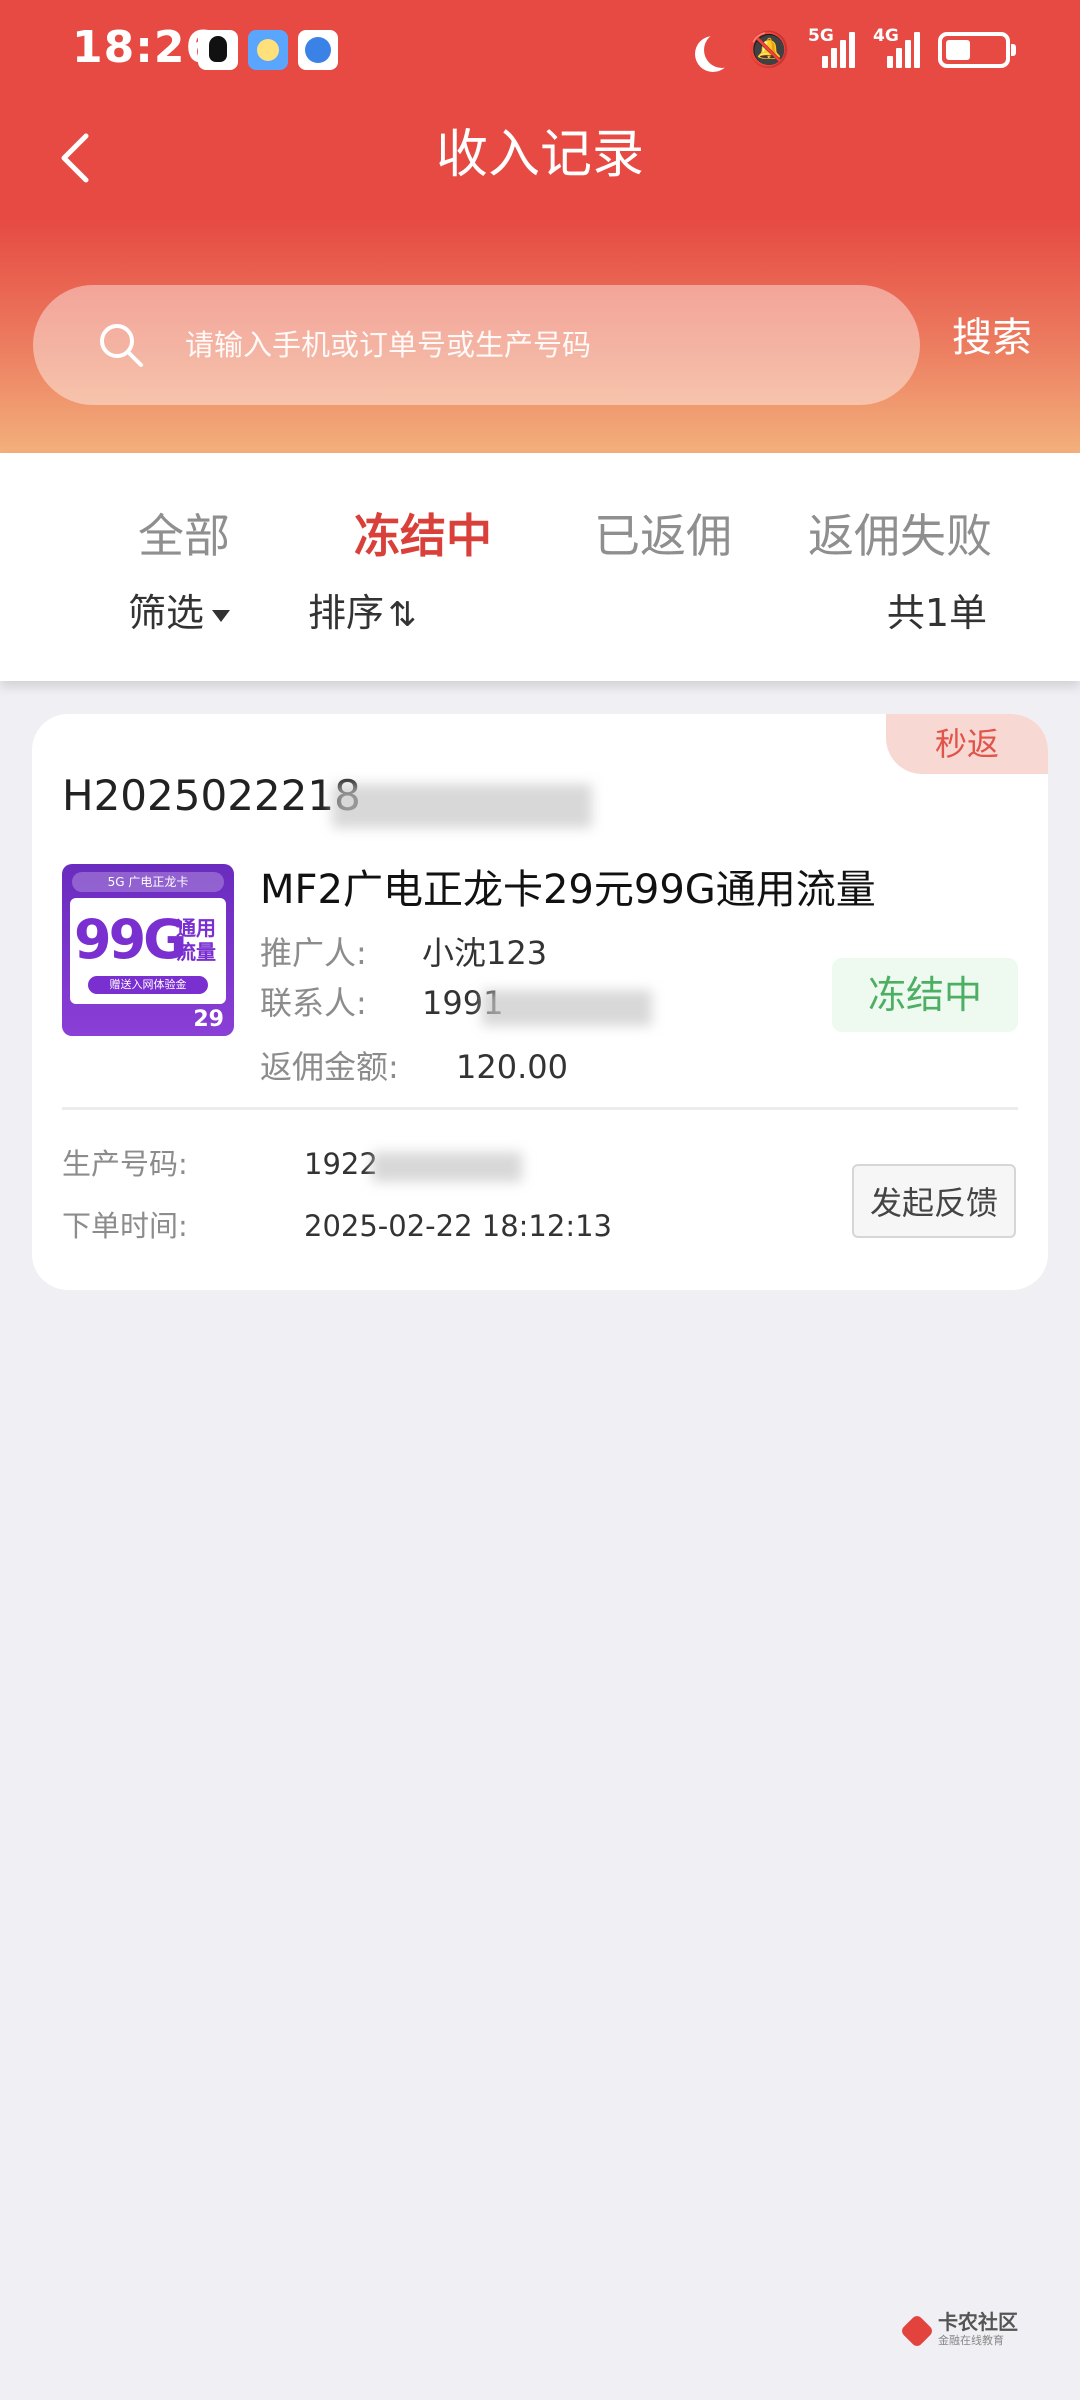  What do you see at coordinates (971, 2340) in the screenshot?
I see `watermark-subtitle: 金融在线教育` at bounding box center [971, 2340].